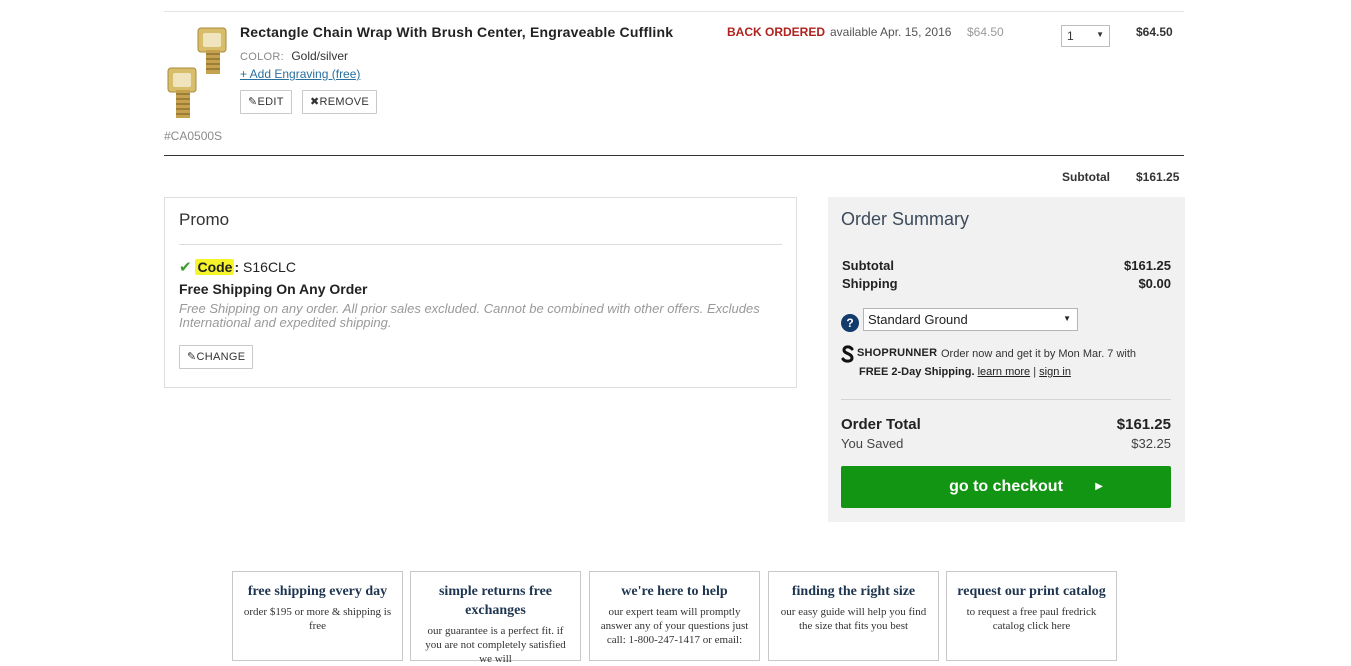 Image resolution: width=1351 pixels, height=666 pixels. Describe the element at coordinates (320, 56) in the screenshot. I see `color-value: Gold/silver` at that location.